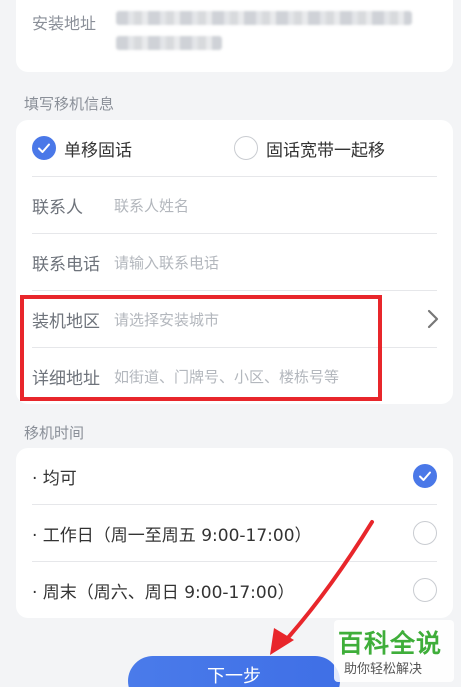  Describe the element at coordinates (151, 205) in the screenshot. I see `contact-input: 联系人姓名` at that location.